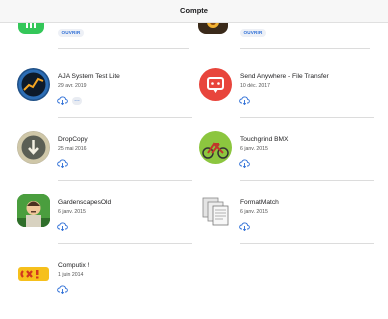 This screenshot has height=319, width=388. I want to click on app-item: GardenscapesOld 6 janv. 2015, so click(104, 225).